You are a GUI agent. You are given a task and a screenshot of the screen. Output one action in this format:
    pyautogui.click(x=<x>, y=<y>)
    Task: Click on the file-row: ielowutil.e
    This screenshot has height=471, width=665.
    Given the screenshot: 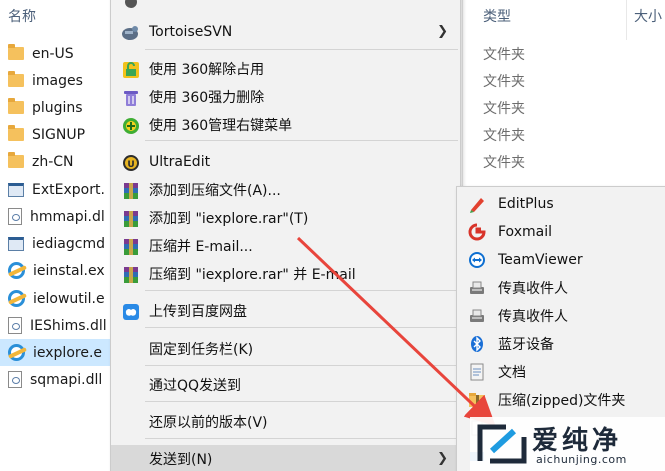 What is the action you would take?
    pyautogui.click(x=55, y=298)
    